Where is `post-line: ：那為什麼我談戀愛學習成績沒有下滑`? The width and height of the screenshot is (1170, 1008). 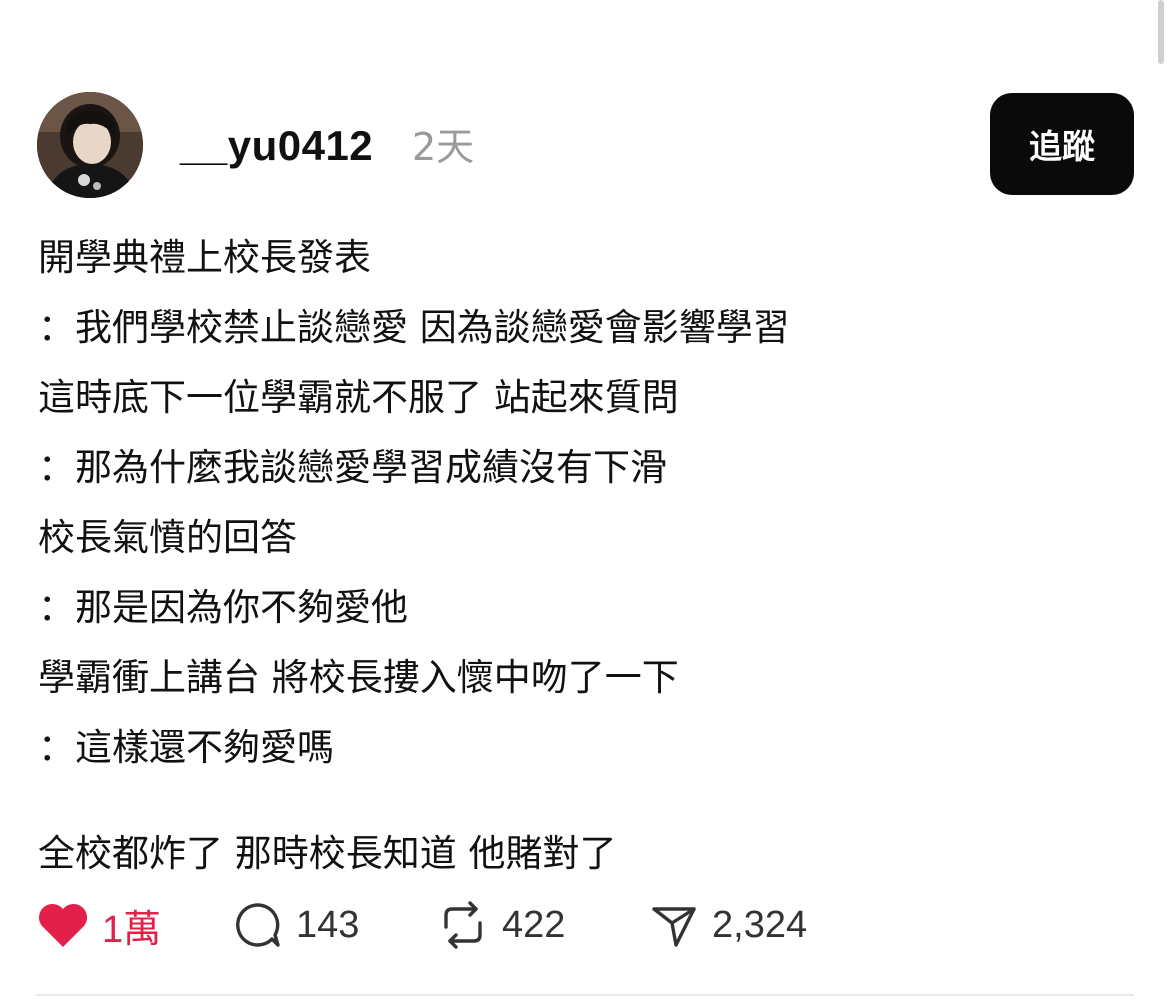
post-line: ：那為什麼我談戀愛學習成績沒有下滑 is located at coordinates (352, 467).